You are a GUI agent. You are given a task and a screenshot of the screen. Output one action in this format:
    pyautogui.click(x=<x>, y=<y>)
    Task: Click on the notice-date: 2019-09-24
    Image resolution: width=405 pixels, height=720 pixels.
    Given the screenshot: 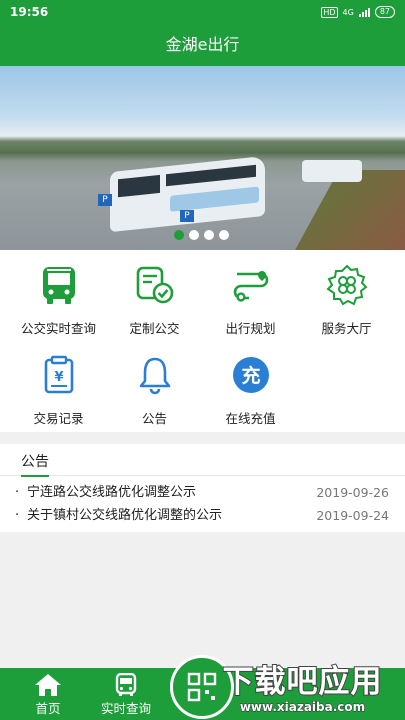 What is the action you would take?
    pyautogui.click(x=352, y=515)
    